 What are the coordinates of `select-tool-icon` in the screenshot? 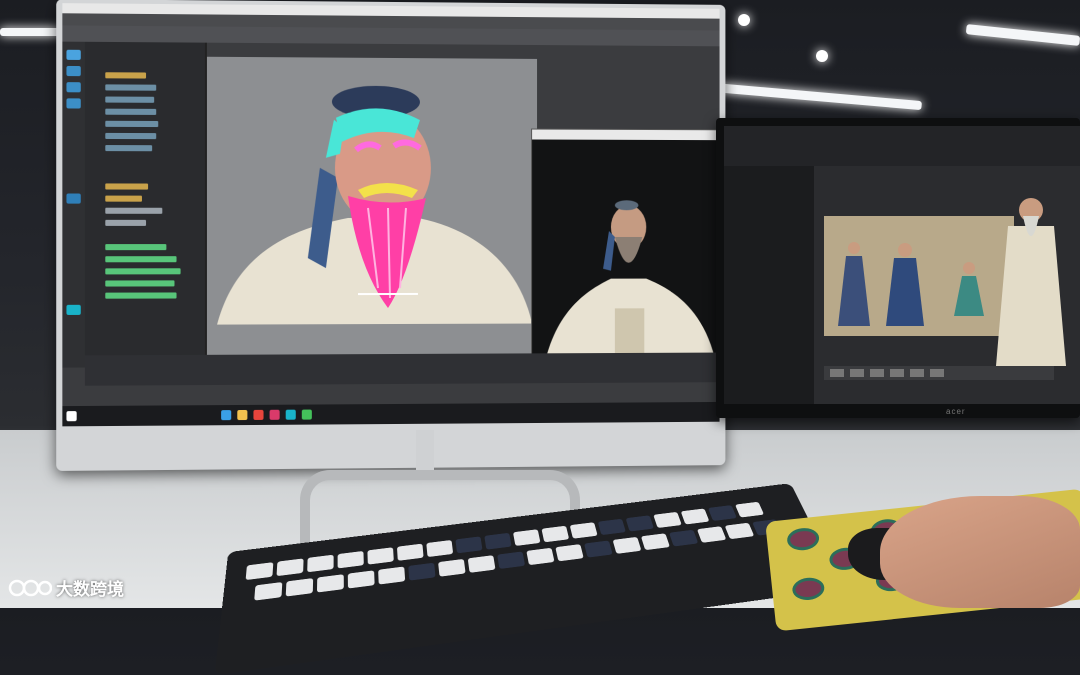 It's located at (73, 55).